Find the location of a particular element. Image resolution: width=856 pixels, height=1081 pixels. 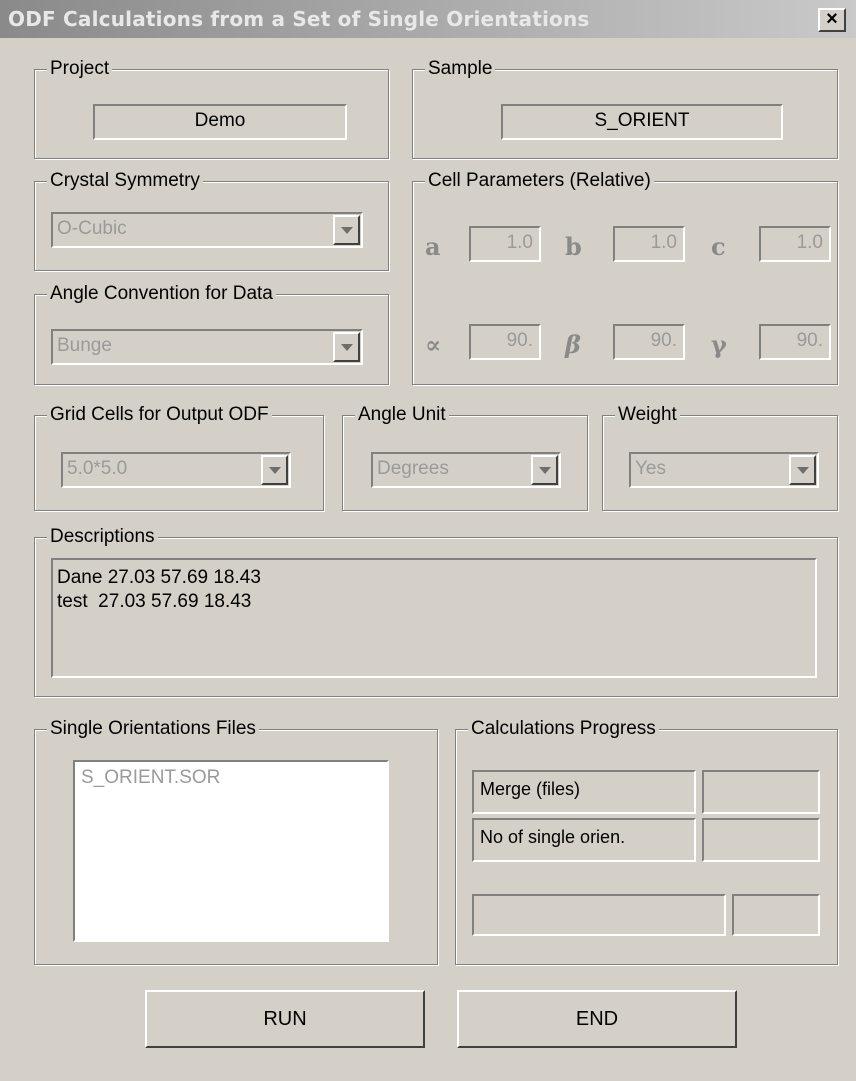

crystal-symmetry-value: O-Cubic is located at coordinates (92, 228).